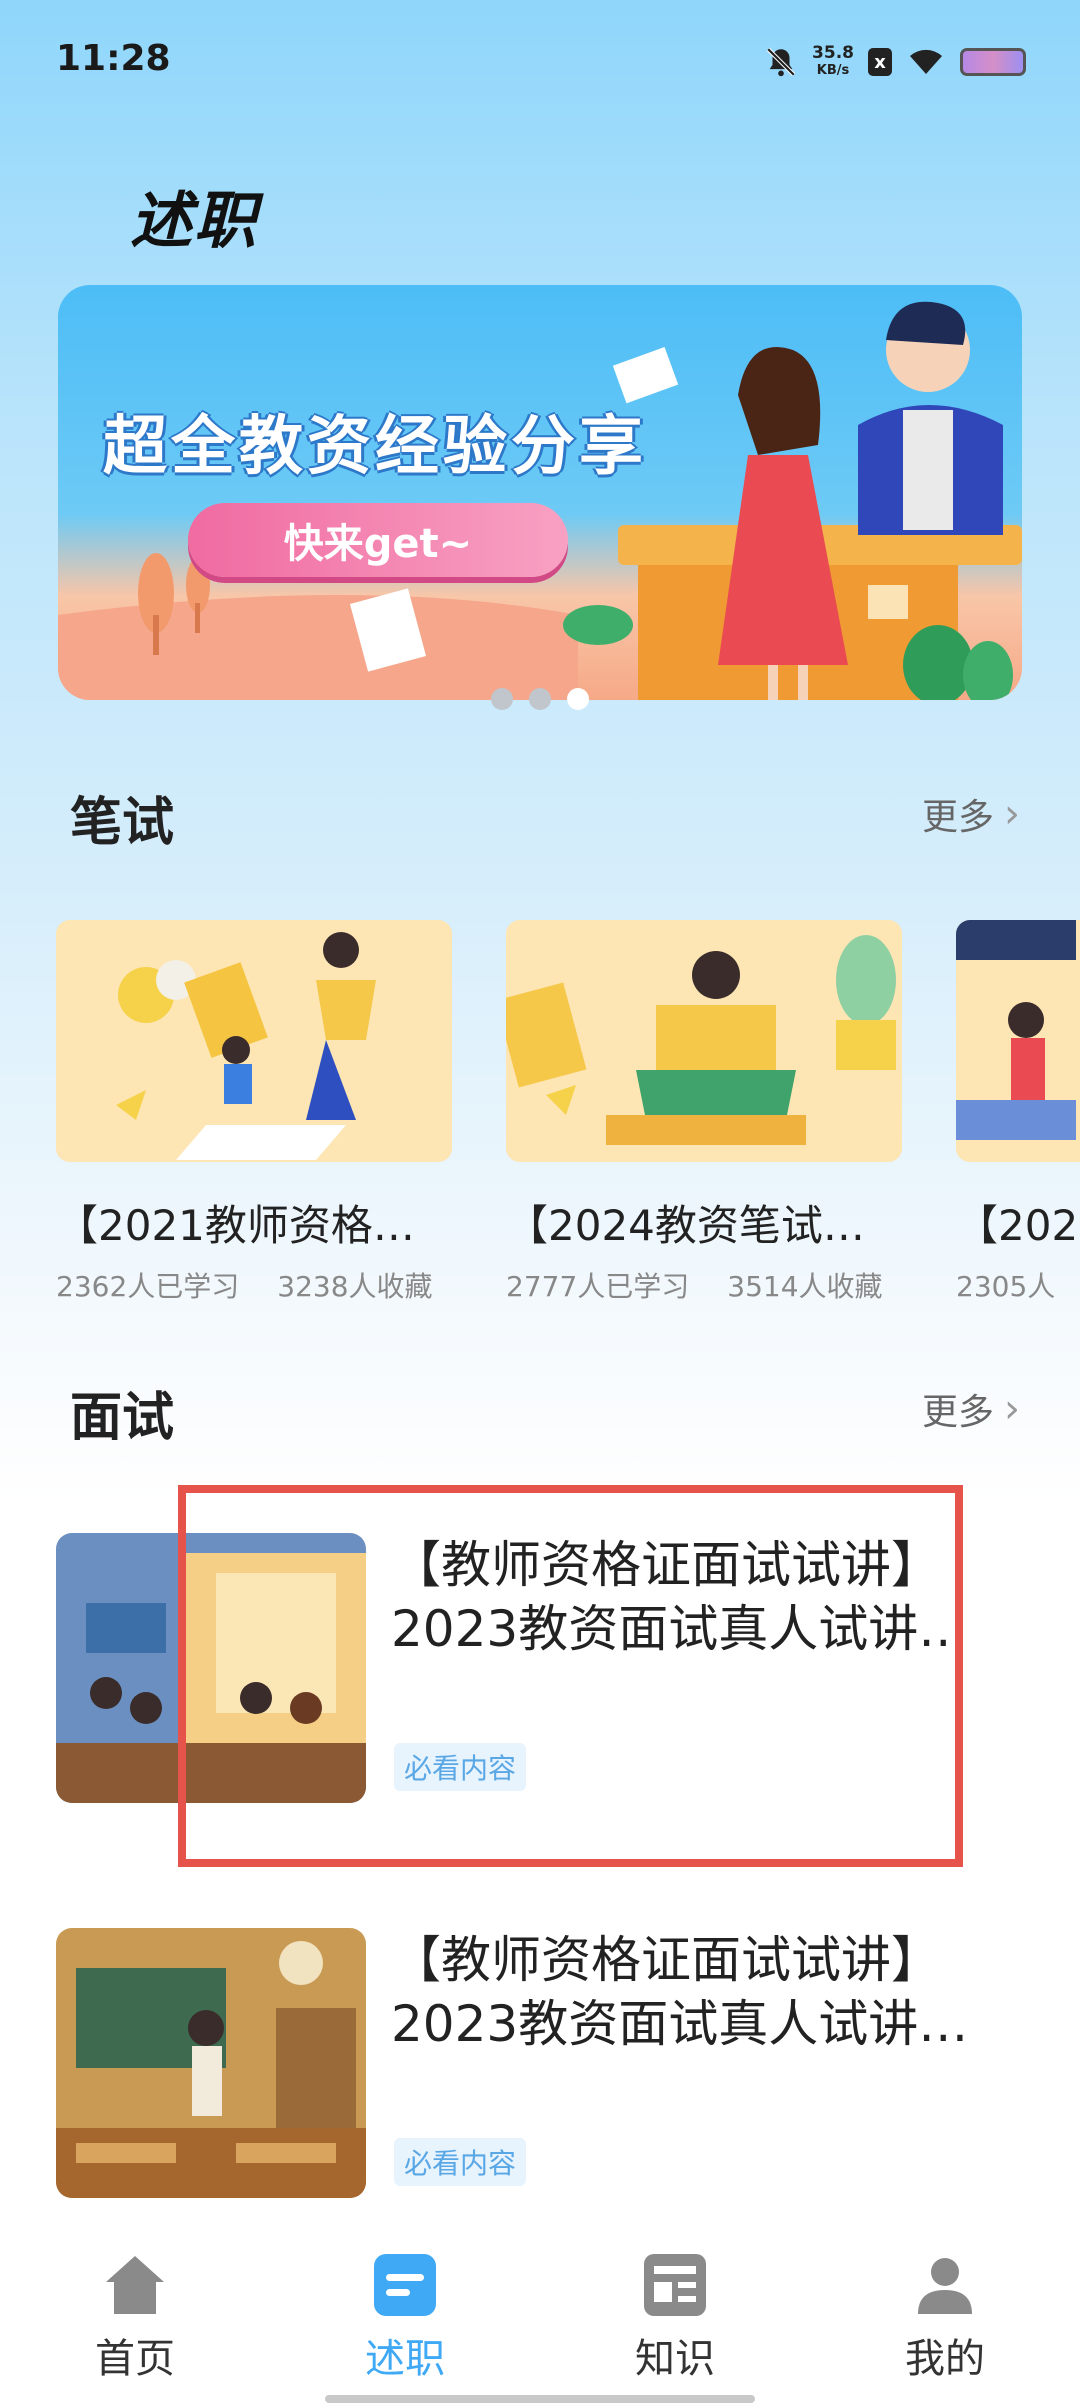 The width and height of the screenshot is (1080, 2408). I want to click on written-card: 【2021教师资格… 2362人已学习 3238人收藏, so click(254, 1110).